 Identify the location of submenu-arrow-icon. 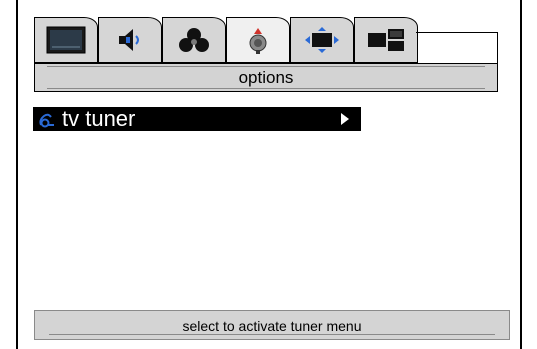
(345, 119).